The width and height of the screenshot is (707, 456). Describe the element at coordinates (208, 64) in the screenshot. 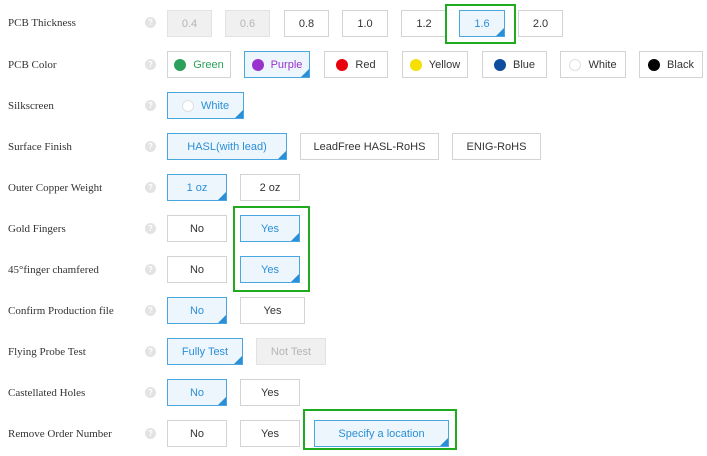

I see `color-option-label: Green` at that location.